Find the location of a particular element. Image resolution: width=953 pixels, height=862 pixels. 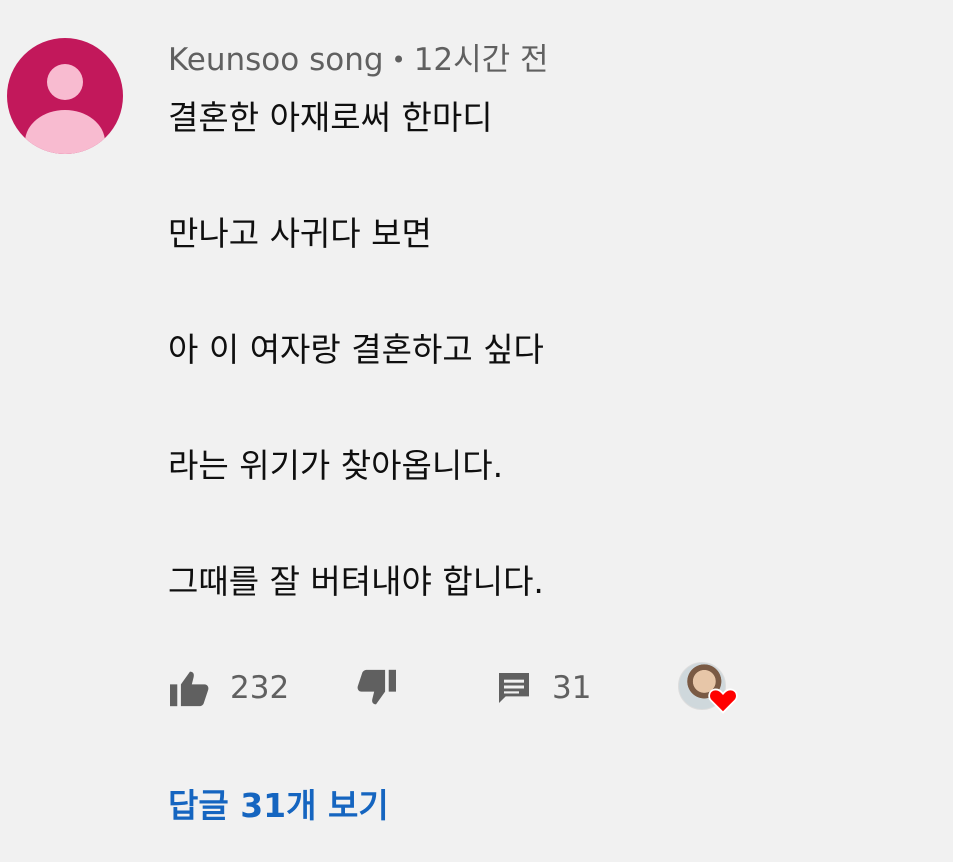

avatar-head-shape is located at coordinates (65, 82).